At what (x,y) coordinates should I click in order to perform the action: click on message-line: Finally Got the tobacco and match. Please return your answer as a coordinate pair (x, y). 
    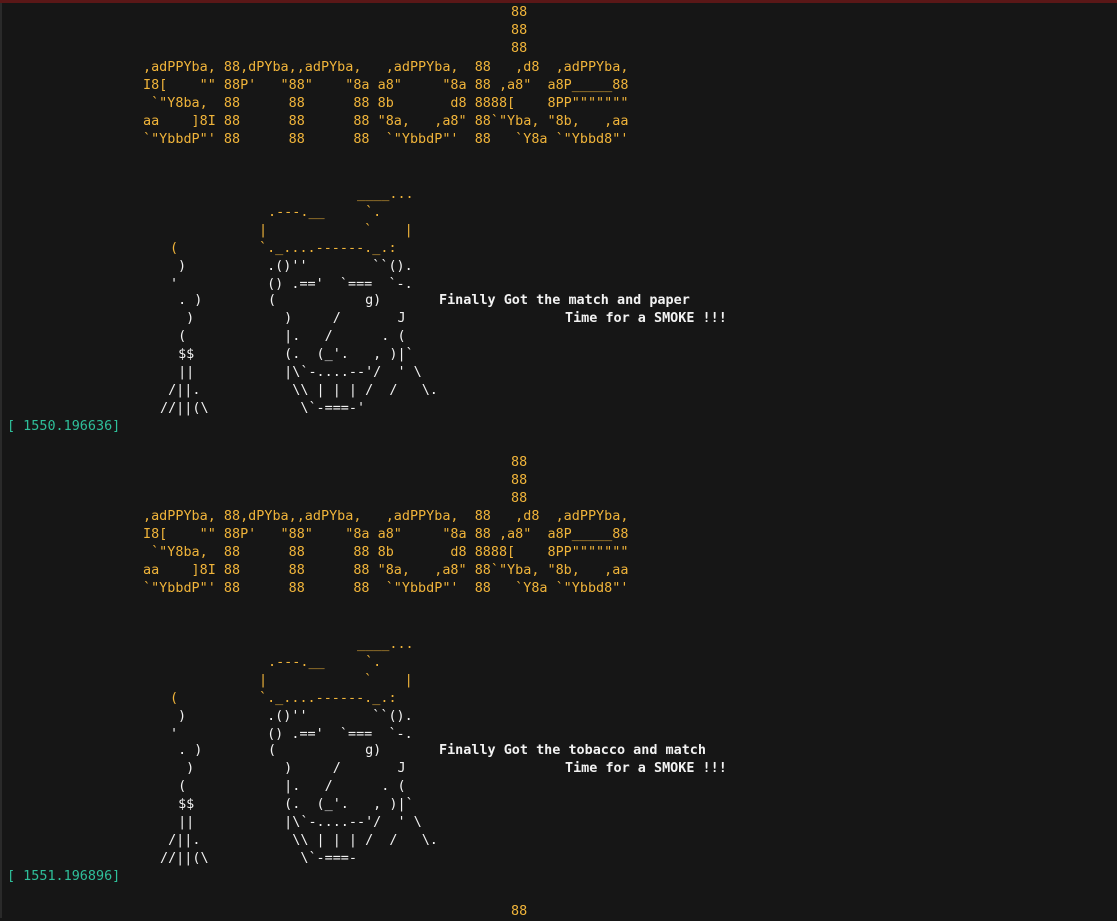
    Looking at the image, I should click on (572, 750).